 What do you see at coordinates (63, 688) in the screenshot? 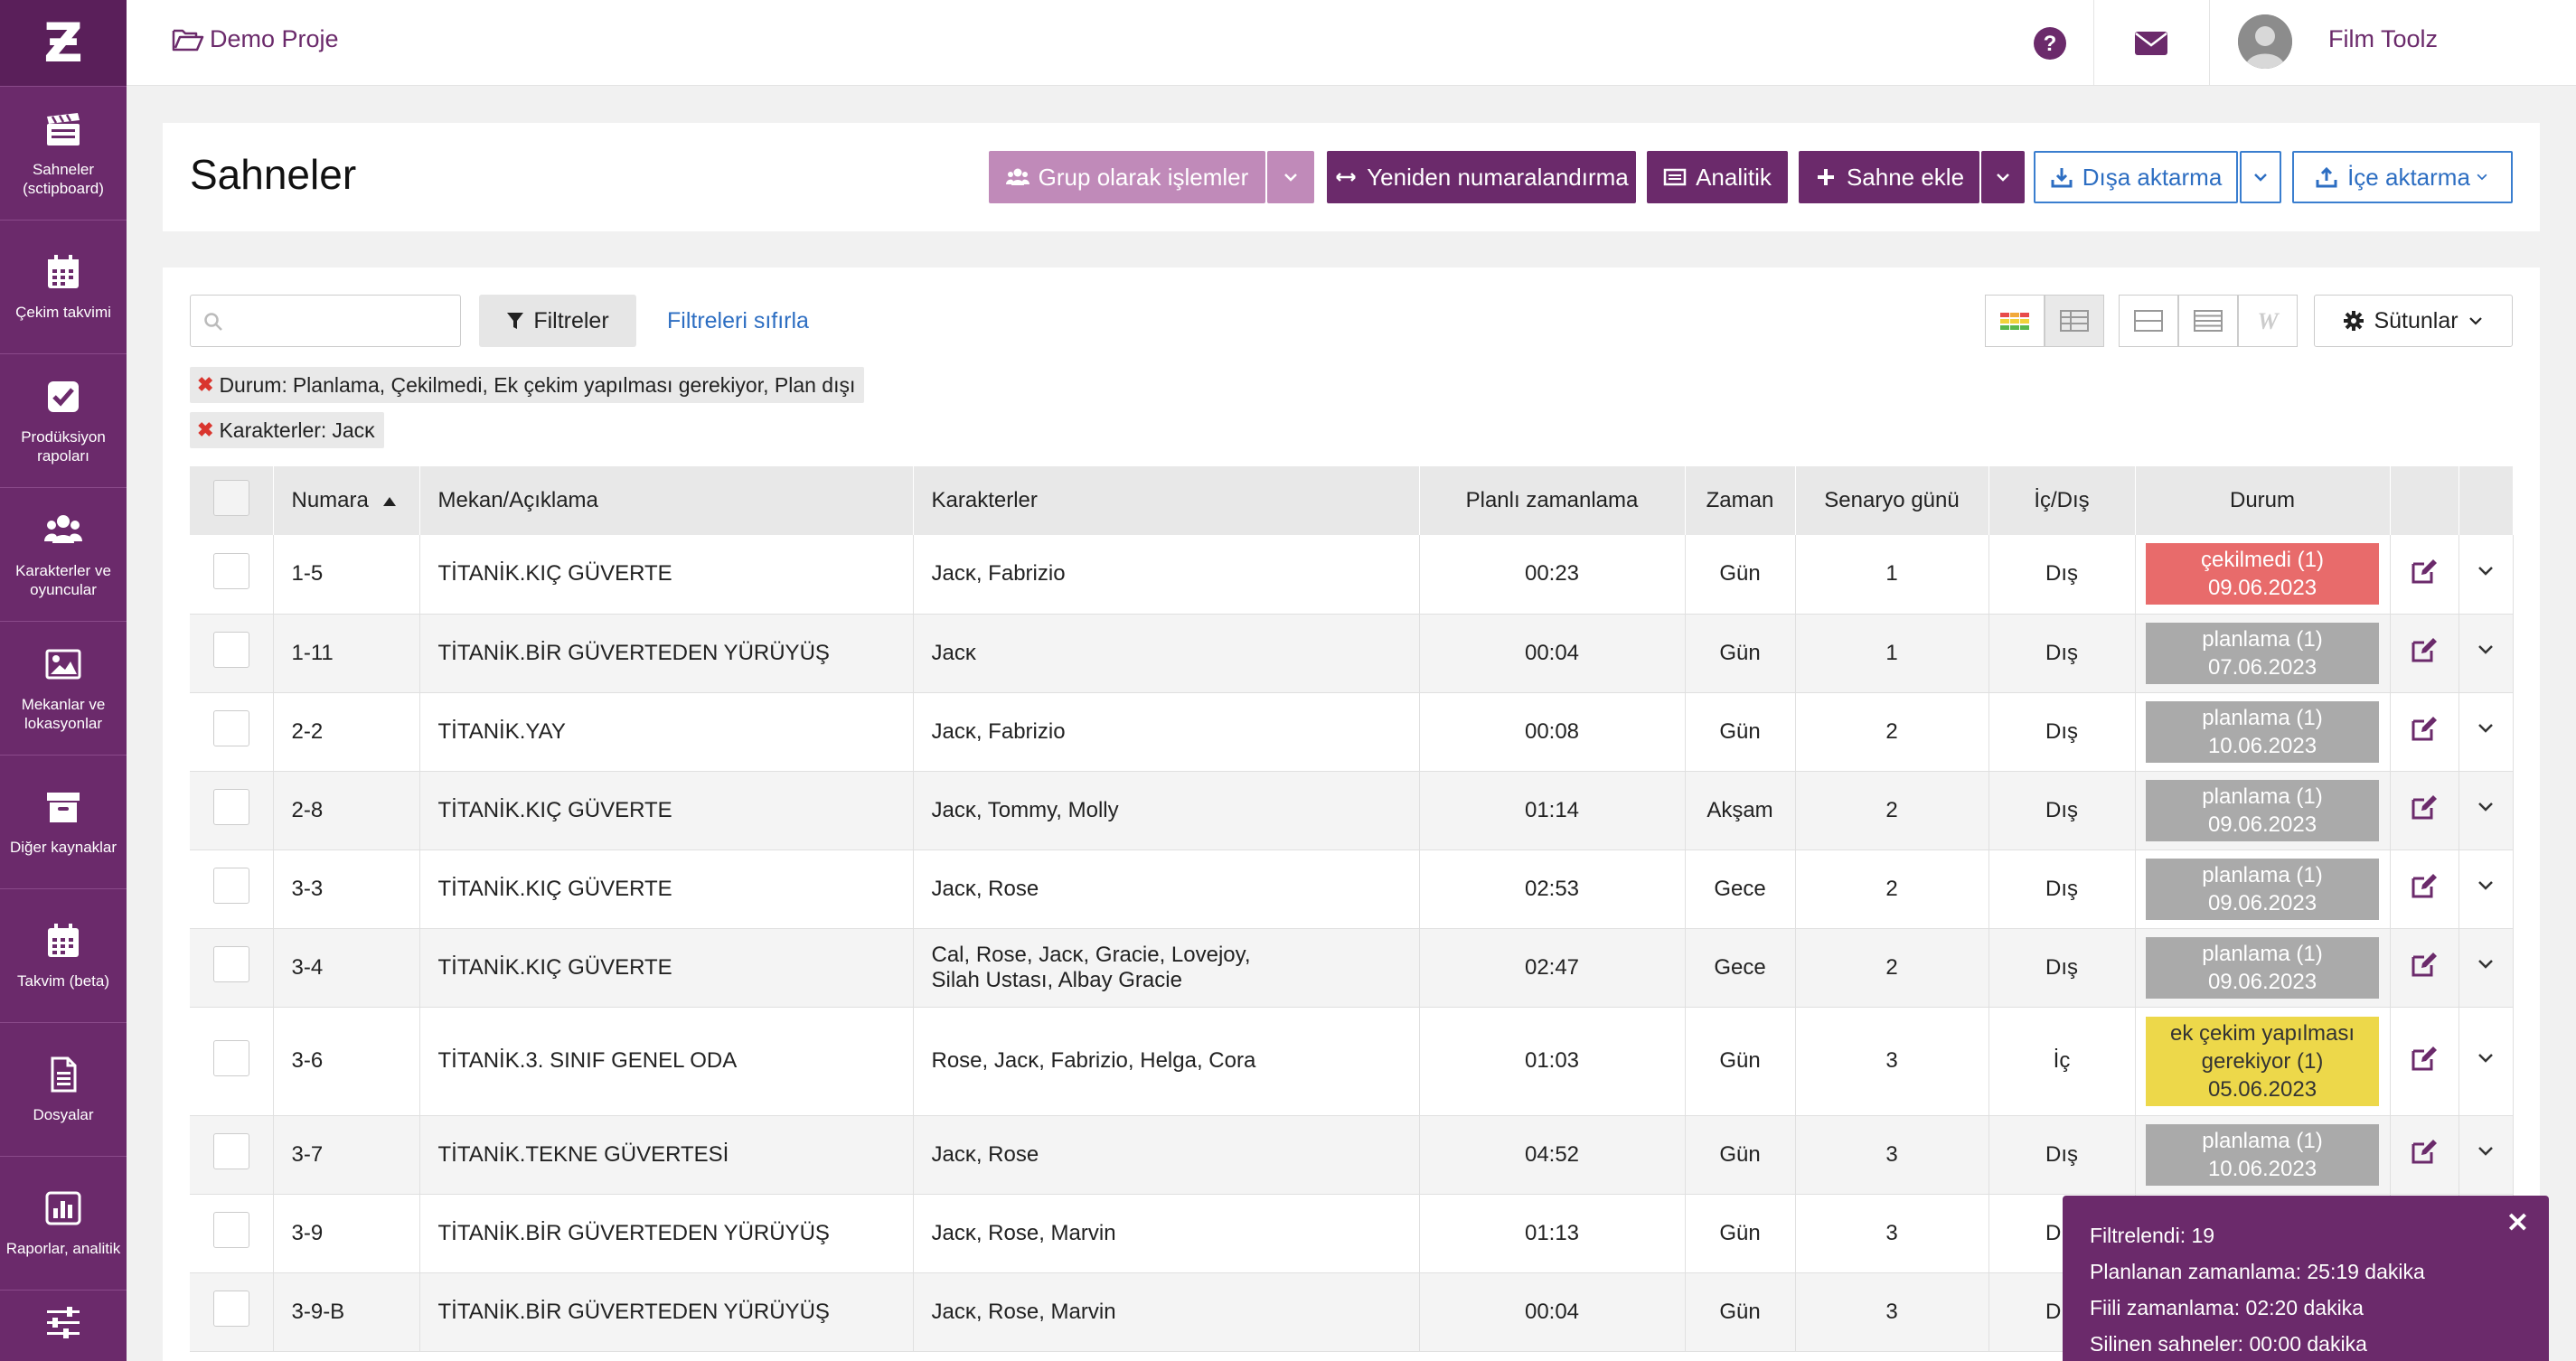
I see `sidebar-item-locations: Mekanlar ve lokasyonlar` at bounding box center [63, 688].